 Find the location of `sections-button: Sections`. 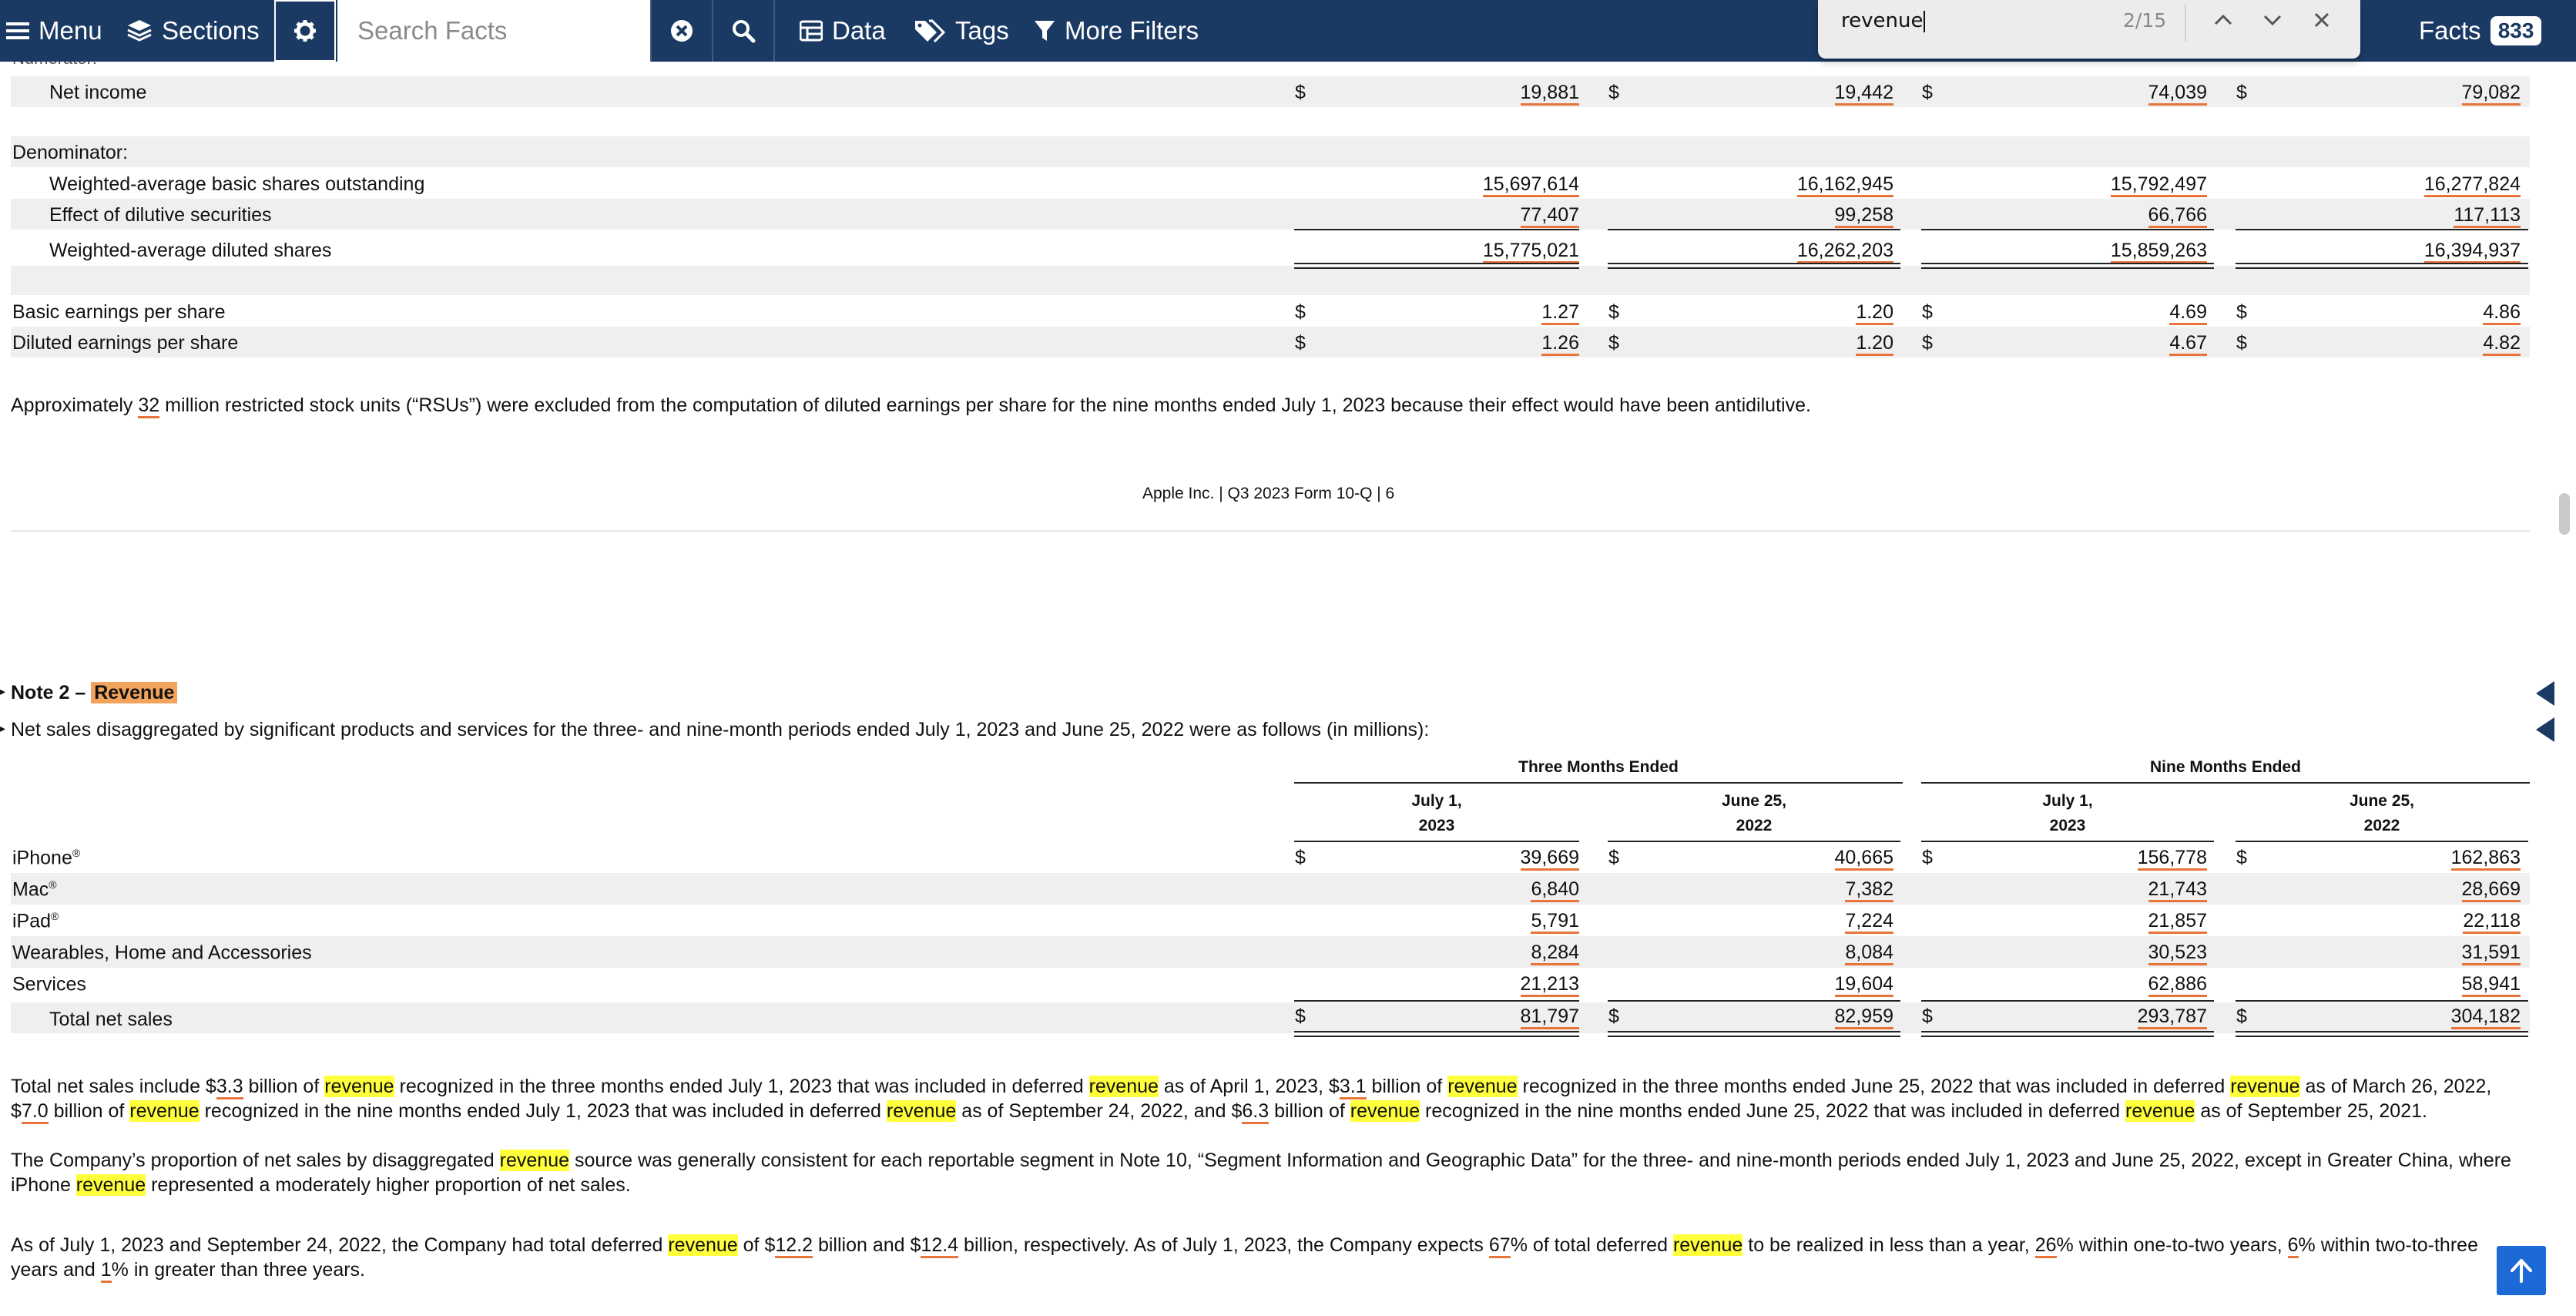

sections-button: Sections is located at coordinates (193, 31).